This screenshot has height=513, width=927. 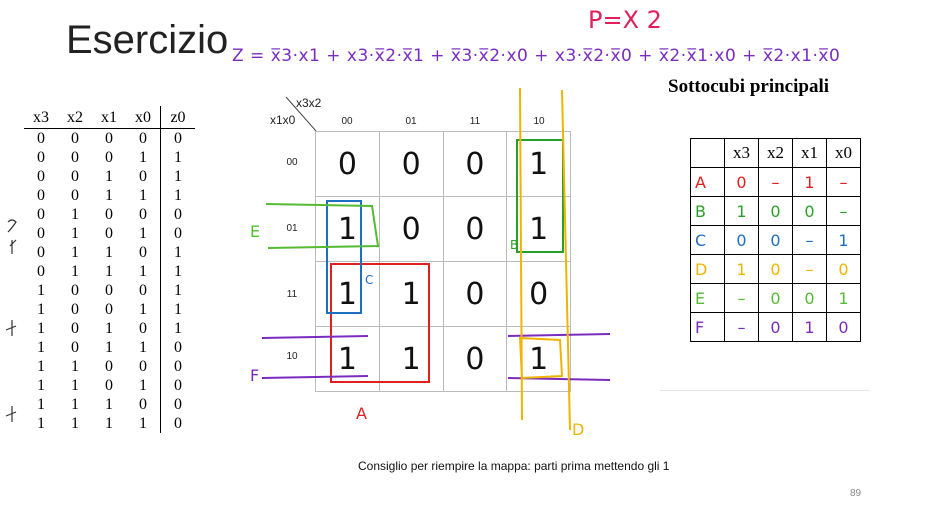 I want to click on subcubes-header-row: x3 x2 x1 x0, so click(x=775, y=153).